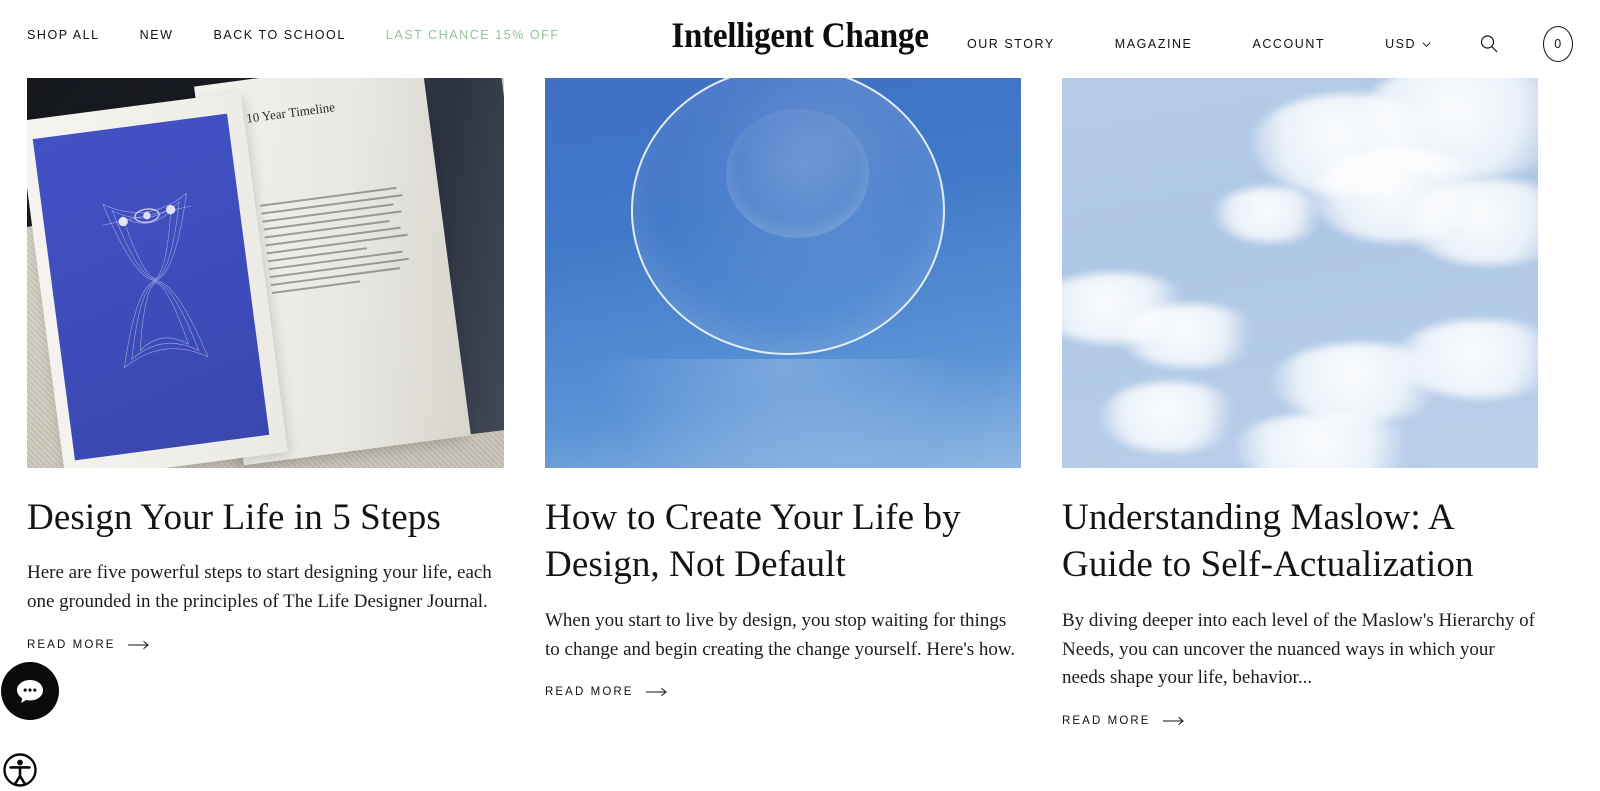  I want to click on sky-clouds-image, so click(1300, 273).